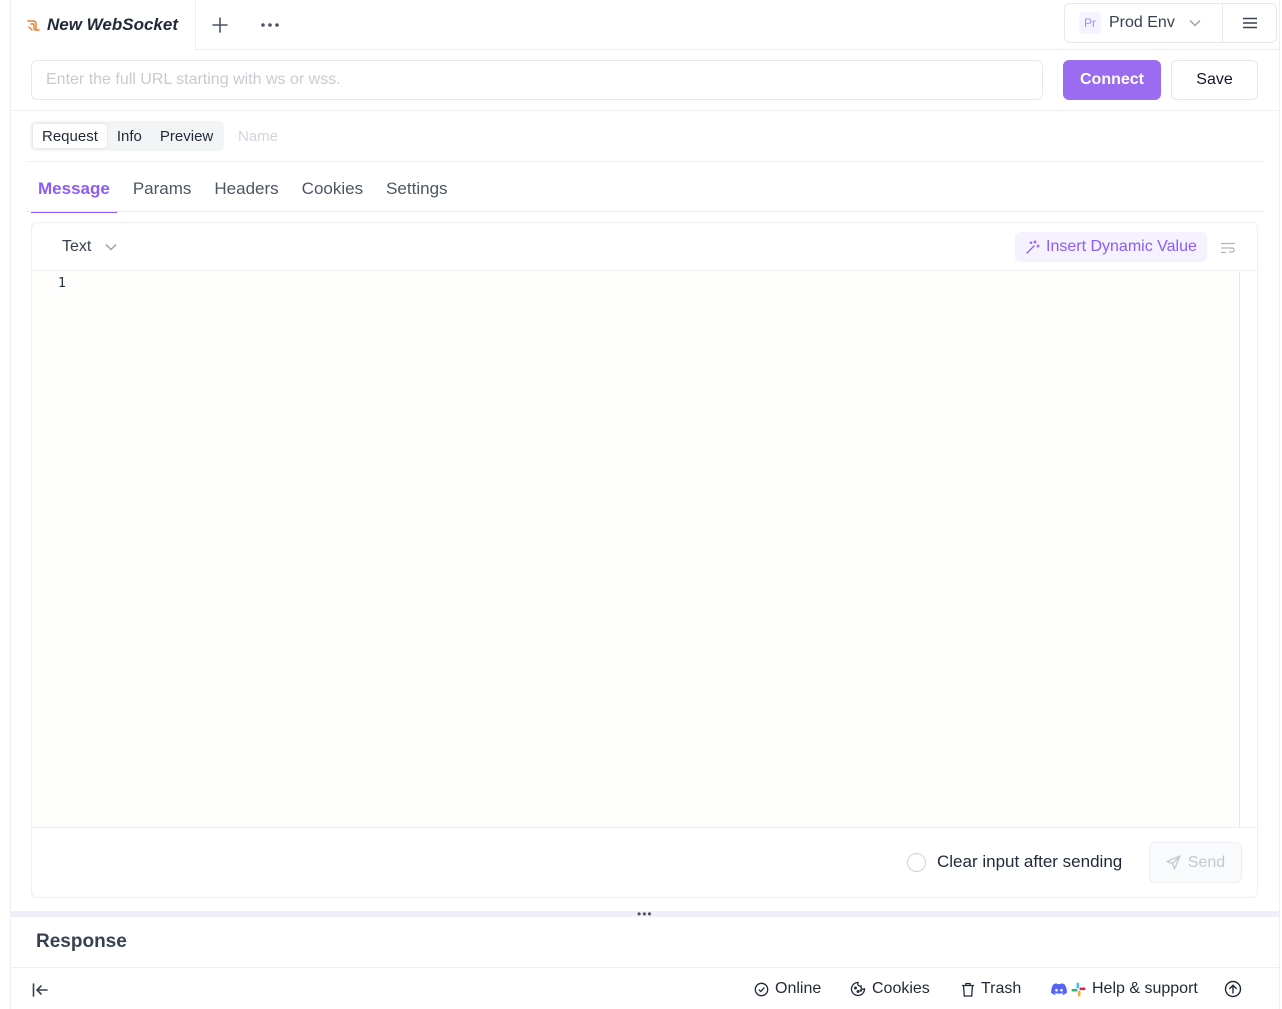 This screenshot has width=1282, height=1009. I want to click on hamburger-icon, so click(1249, 23).